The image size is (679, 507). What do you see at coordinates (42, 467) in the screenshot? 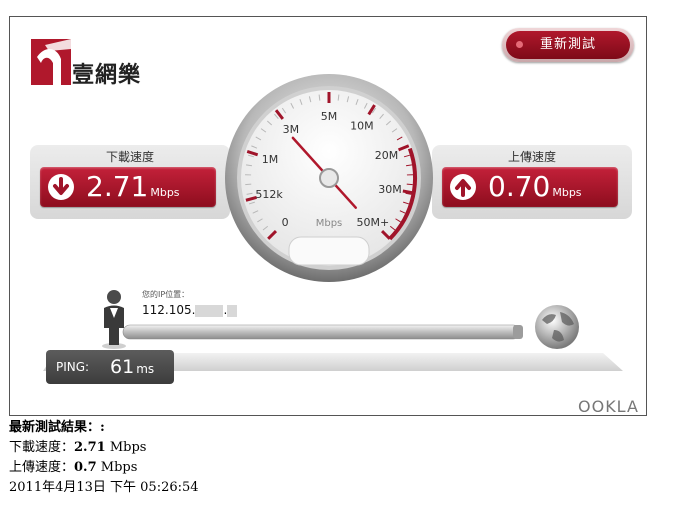
I see `results-upload-label: 上傳速度：` at bounding box center [42, 467].